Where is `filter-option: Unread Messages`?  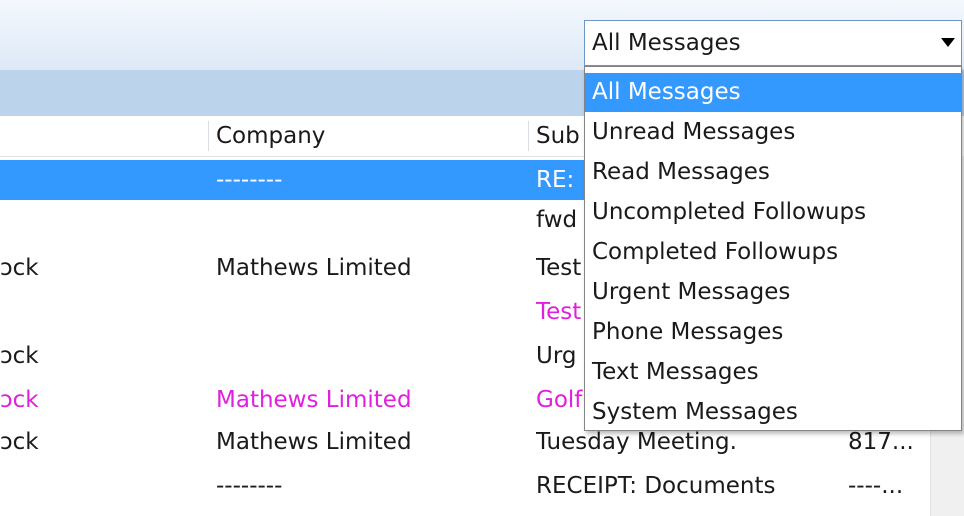 filter-option: Unread Messages is located at coordinates (773, 132).